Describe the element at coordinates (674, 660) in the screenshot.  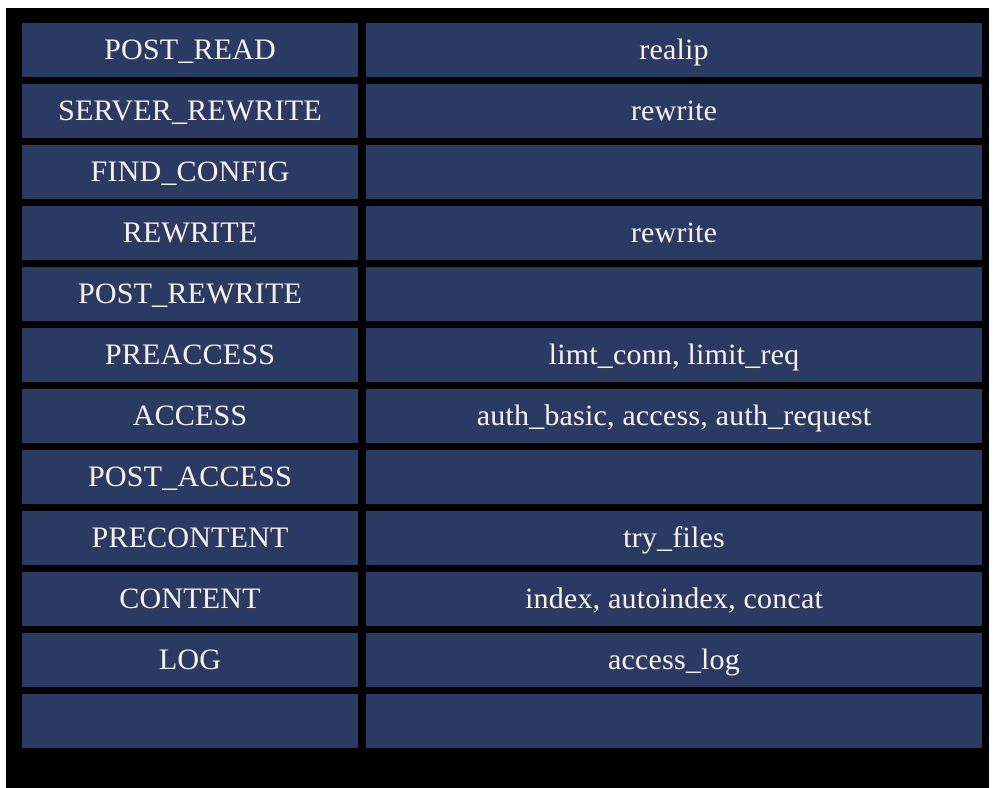
I see `module-list-cell: access_log` at that location.